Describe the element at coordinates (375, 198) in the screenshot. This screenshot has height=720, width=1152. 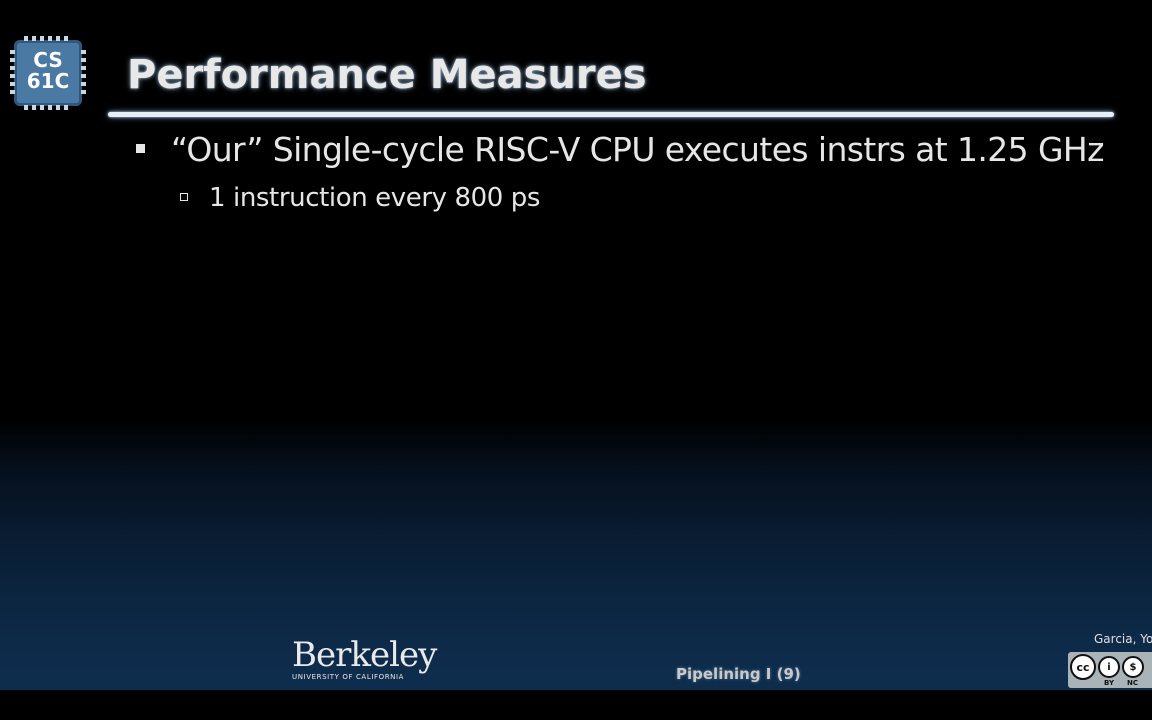
I see `bullet-text-2: 1 instruction every 800 ps` at that location.